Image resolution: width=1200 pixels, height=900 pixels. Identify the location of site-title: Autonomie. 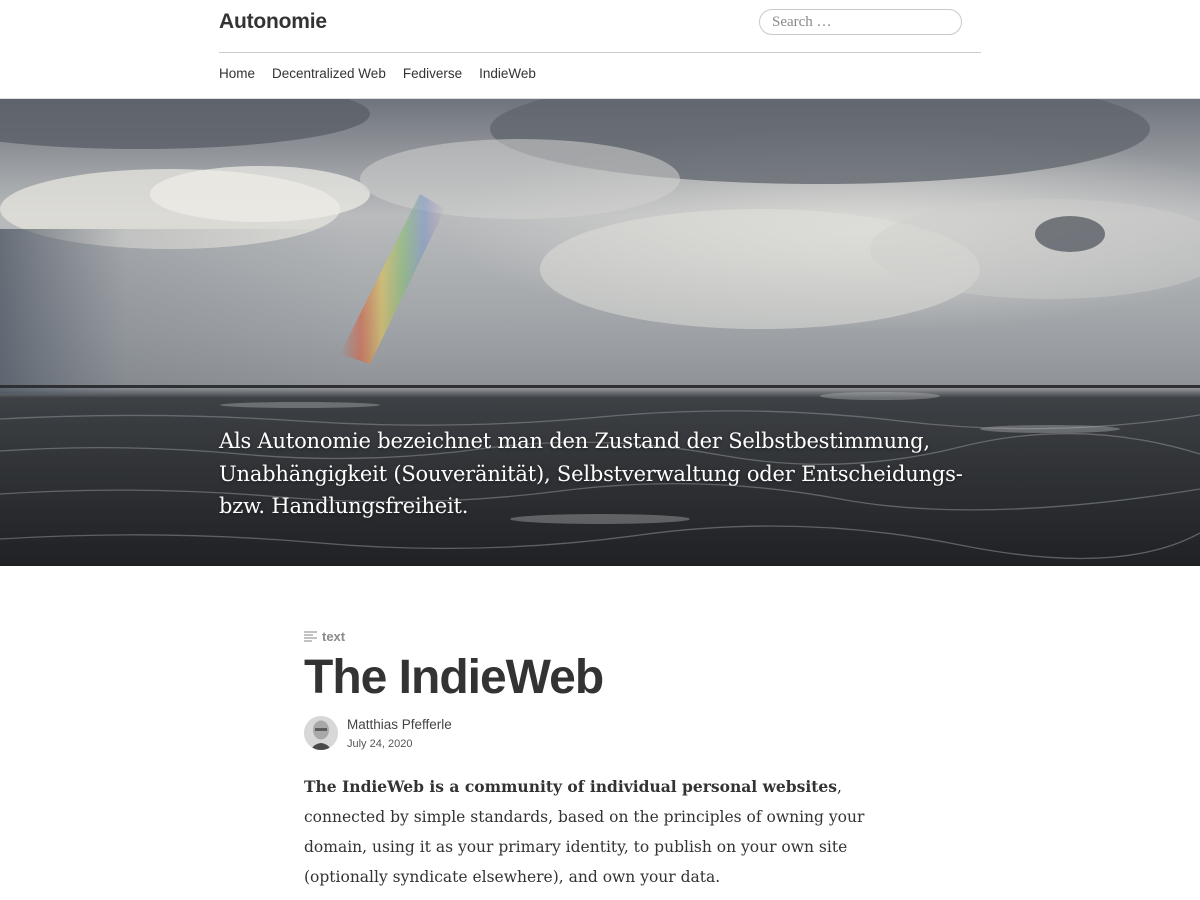
(273, 22).